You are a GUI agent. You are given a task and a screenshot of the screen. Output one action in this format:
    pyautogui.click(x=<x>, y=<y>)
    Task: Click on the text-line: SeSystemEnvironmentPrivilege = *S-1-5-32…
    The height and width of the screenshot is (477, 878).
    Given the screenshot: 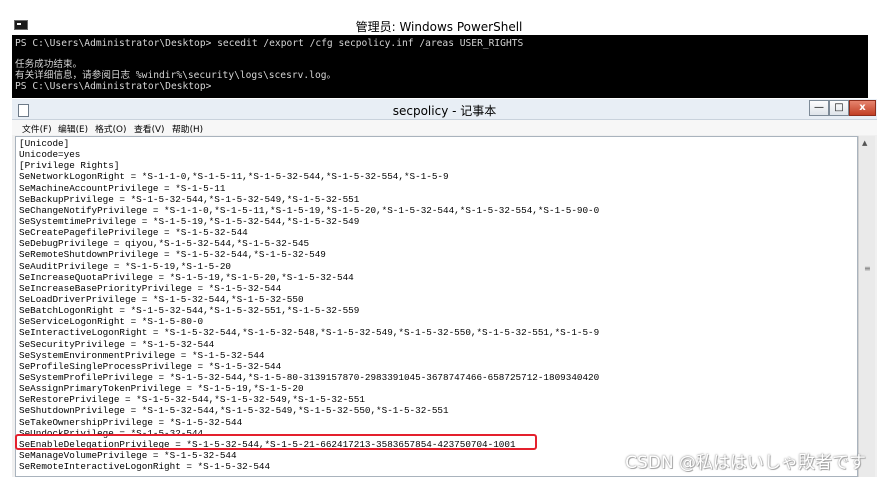 What is the action you would take?
    pyautogui.click(x=142, y=355)
    